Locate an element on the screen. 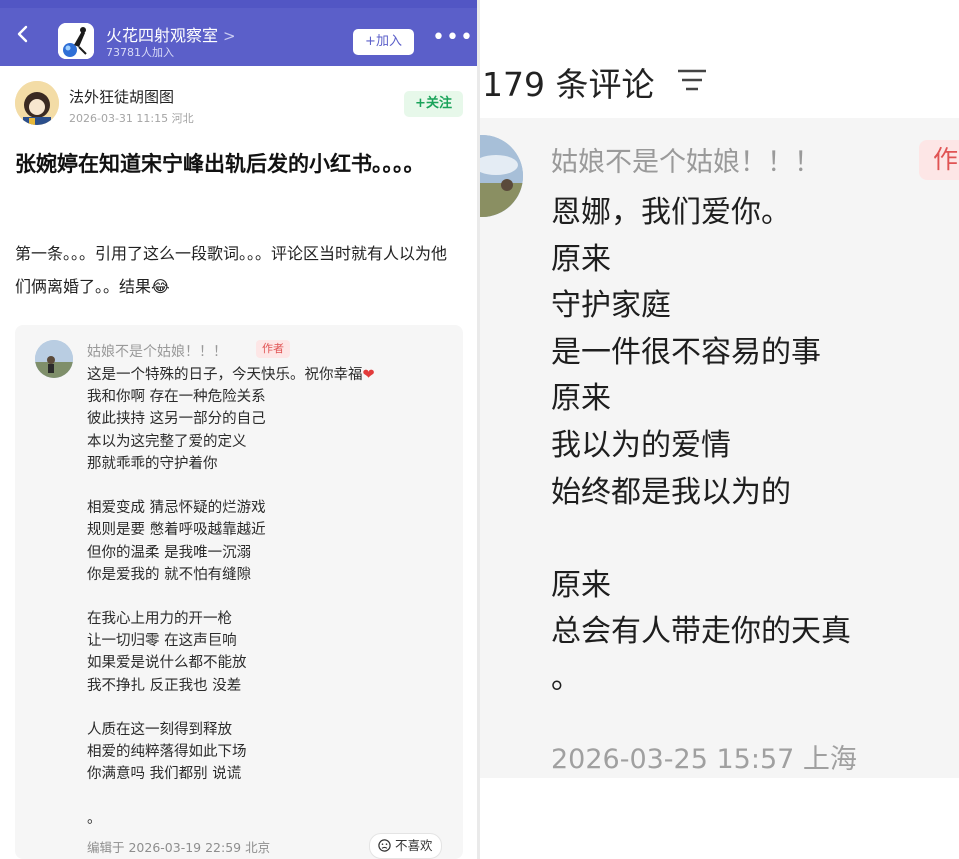 The width and height of the screenshot is (959, 859). lyric-line: 但你的温柔 是我唯一沉溺 is located at coordinates (169, 552).